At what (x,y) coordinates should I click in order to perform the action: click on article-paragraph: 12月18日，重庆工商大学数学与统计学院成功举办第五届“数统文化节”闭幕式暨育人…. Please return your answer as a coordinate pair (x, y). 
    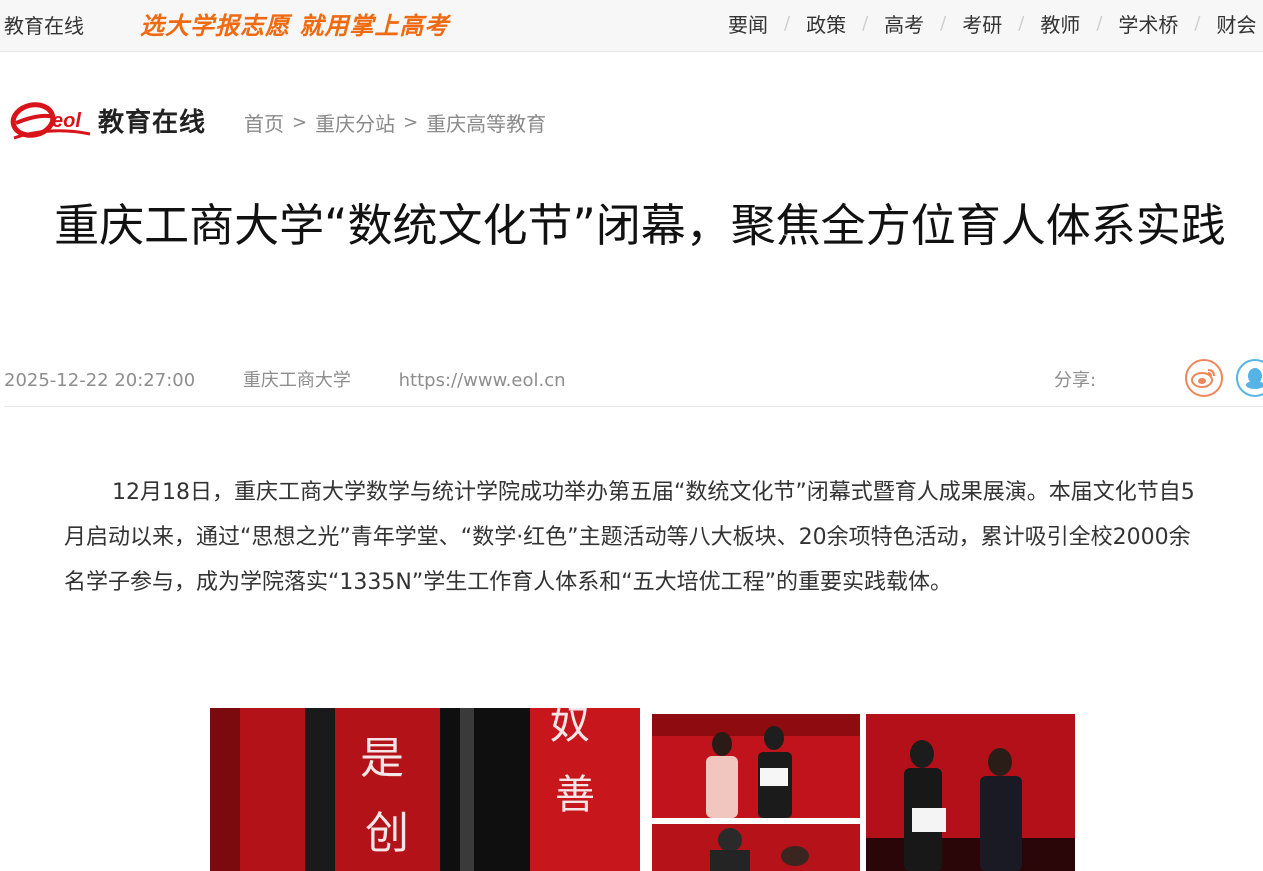
    Looking at the image, I should click on (629, 537).